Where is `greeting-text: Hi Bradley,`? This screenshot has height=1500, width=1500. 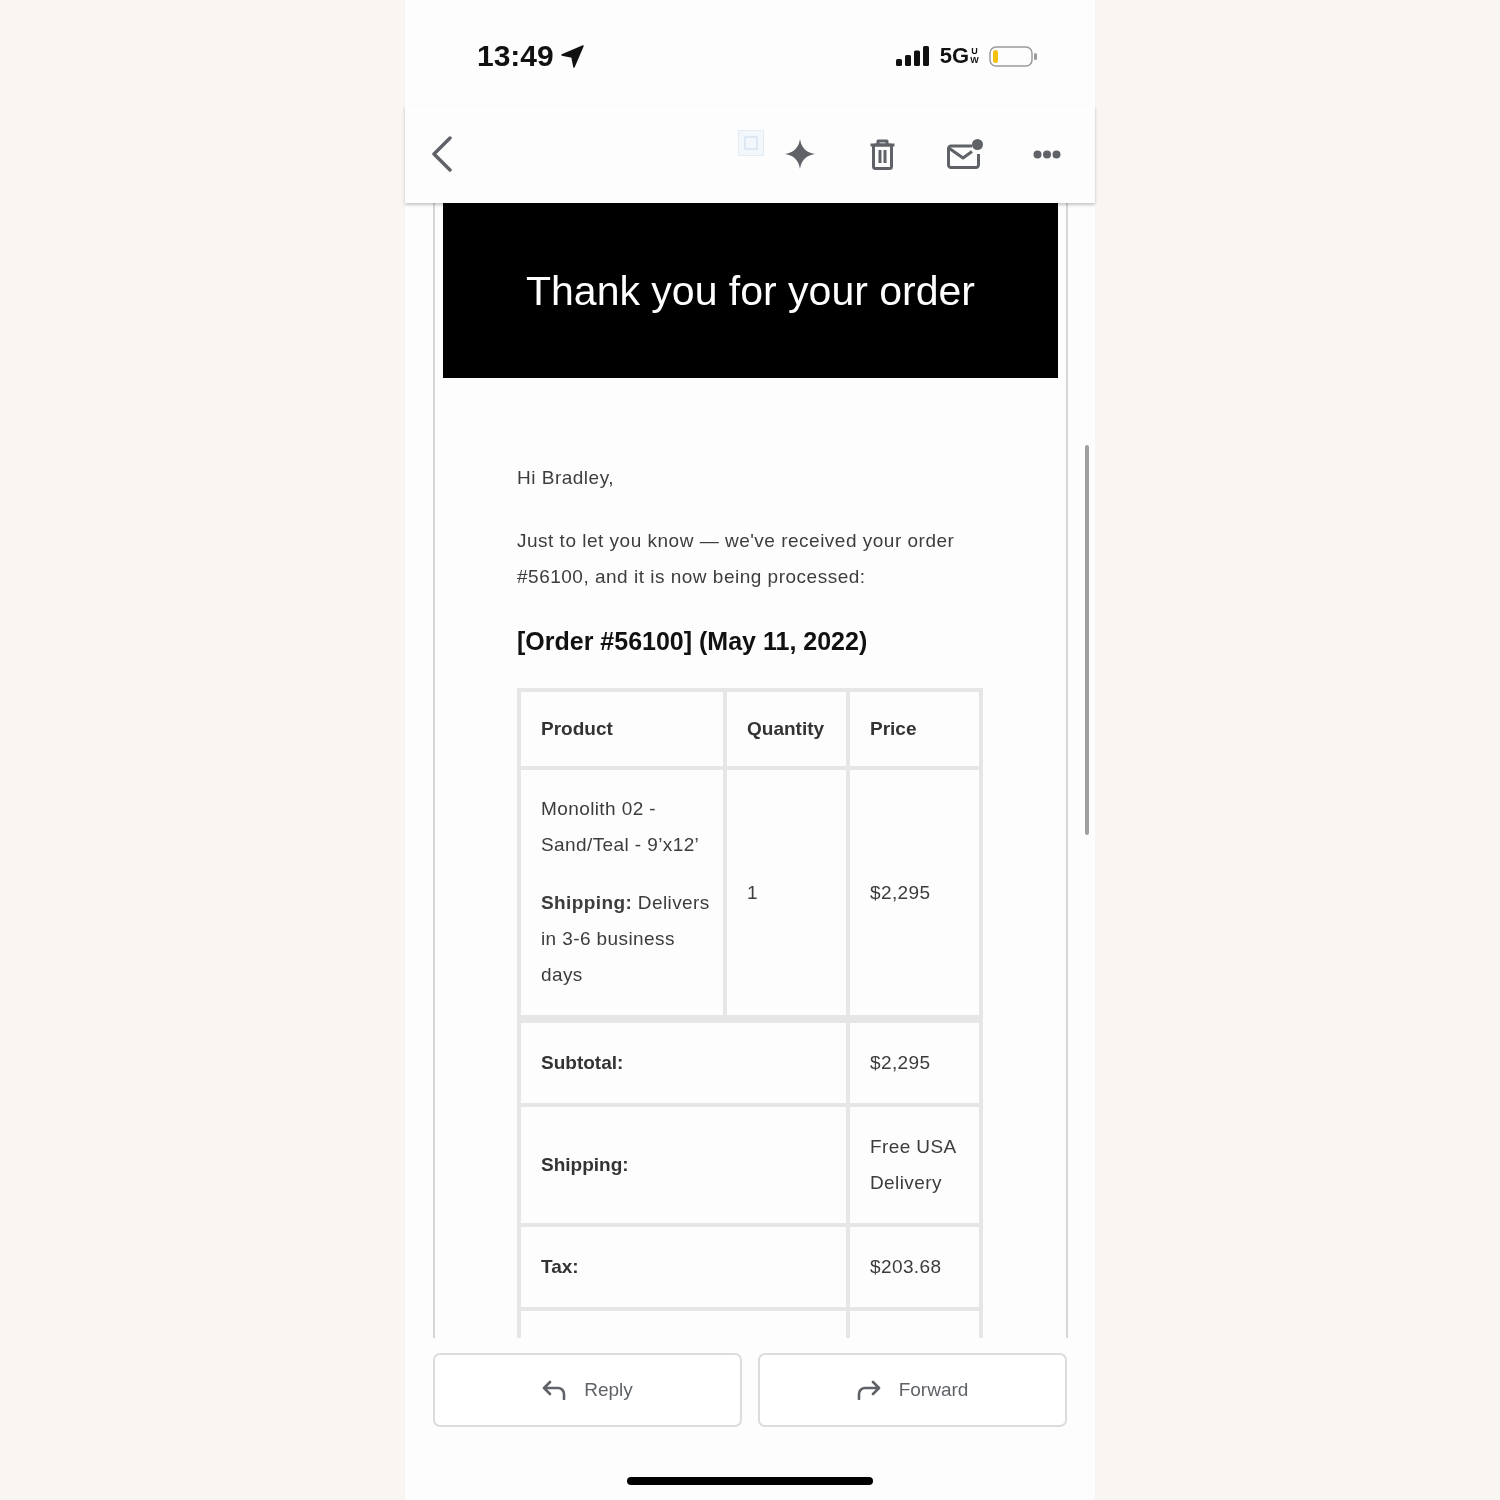
greeting-text: Hi Bradley, is located at coordinates (566, 478).